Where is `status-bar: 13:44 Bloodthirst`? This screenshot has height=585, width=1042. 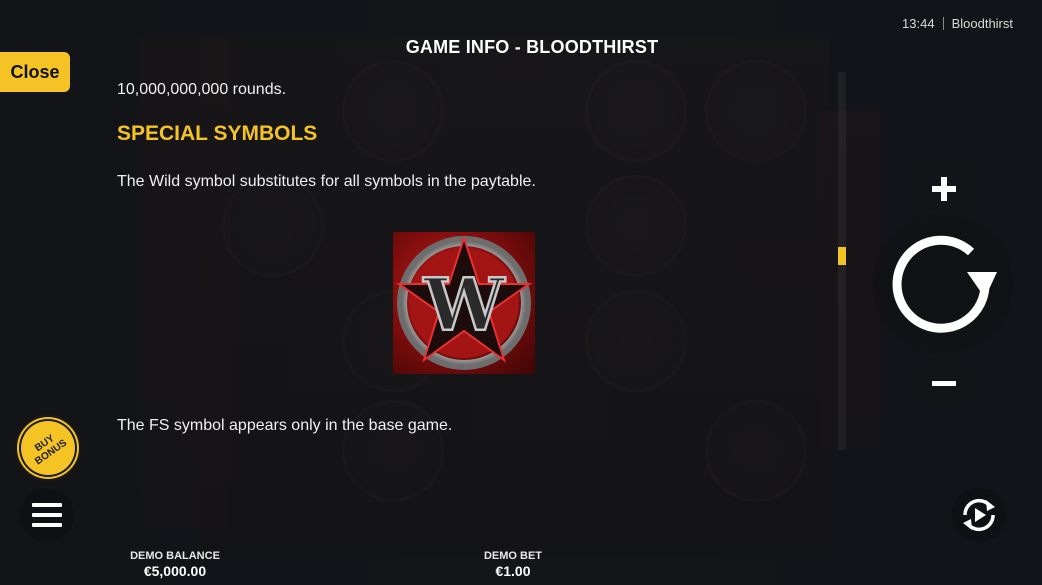
status-bar: 13:44 Bloodthirst is located at coordinates (957, 23).